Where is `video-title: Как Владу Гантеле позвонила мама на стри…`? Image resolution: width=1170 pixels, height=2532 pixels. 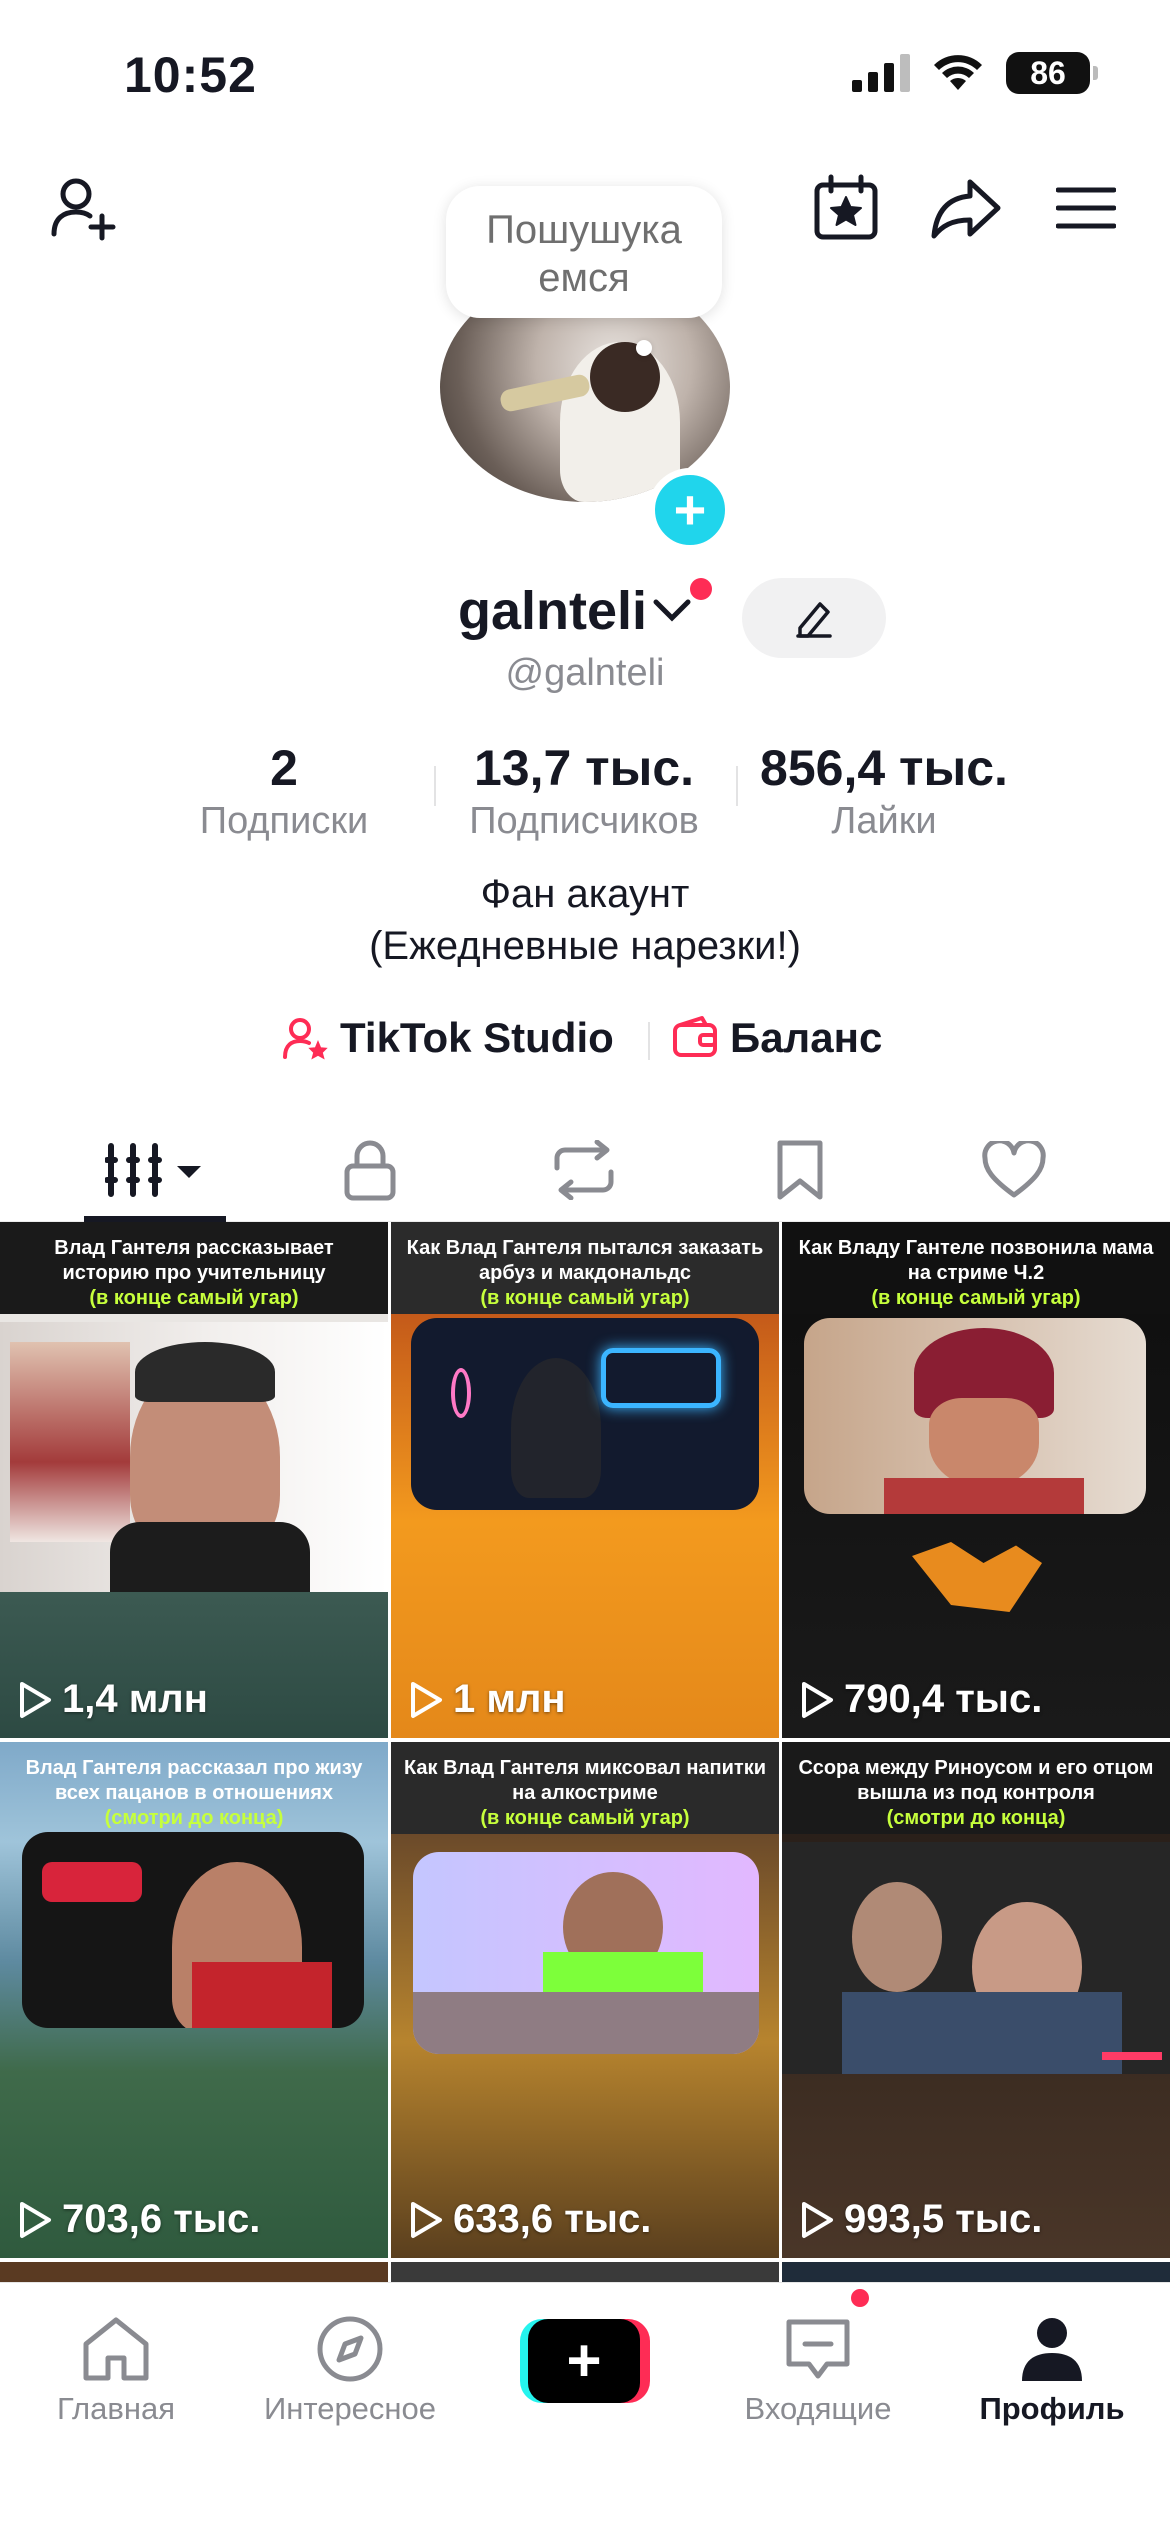
video-title: Как Владу Гантеле позвонила мама на стри… is located at coordinates (976, 1260).